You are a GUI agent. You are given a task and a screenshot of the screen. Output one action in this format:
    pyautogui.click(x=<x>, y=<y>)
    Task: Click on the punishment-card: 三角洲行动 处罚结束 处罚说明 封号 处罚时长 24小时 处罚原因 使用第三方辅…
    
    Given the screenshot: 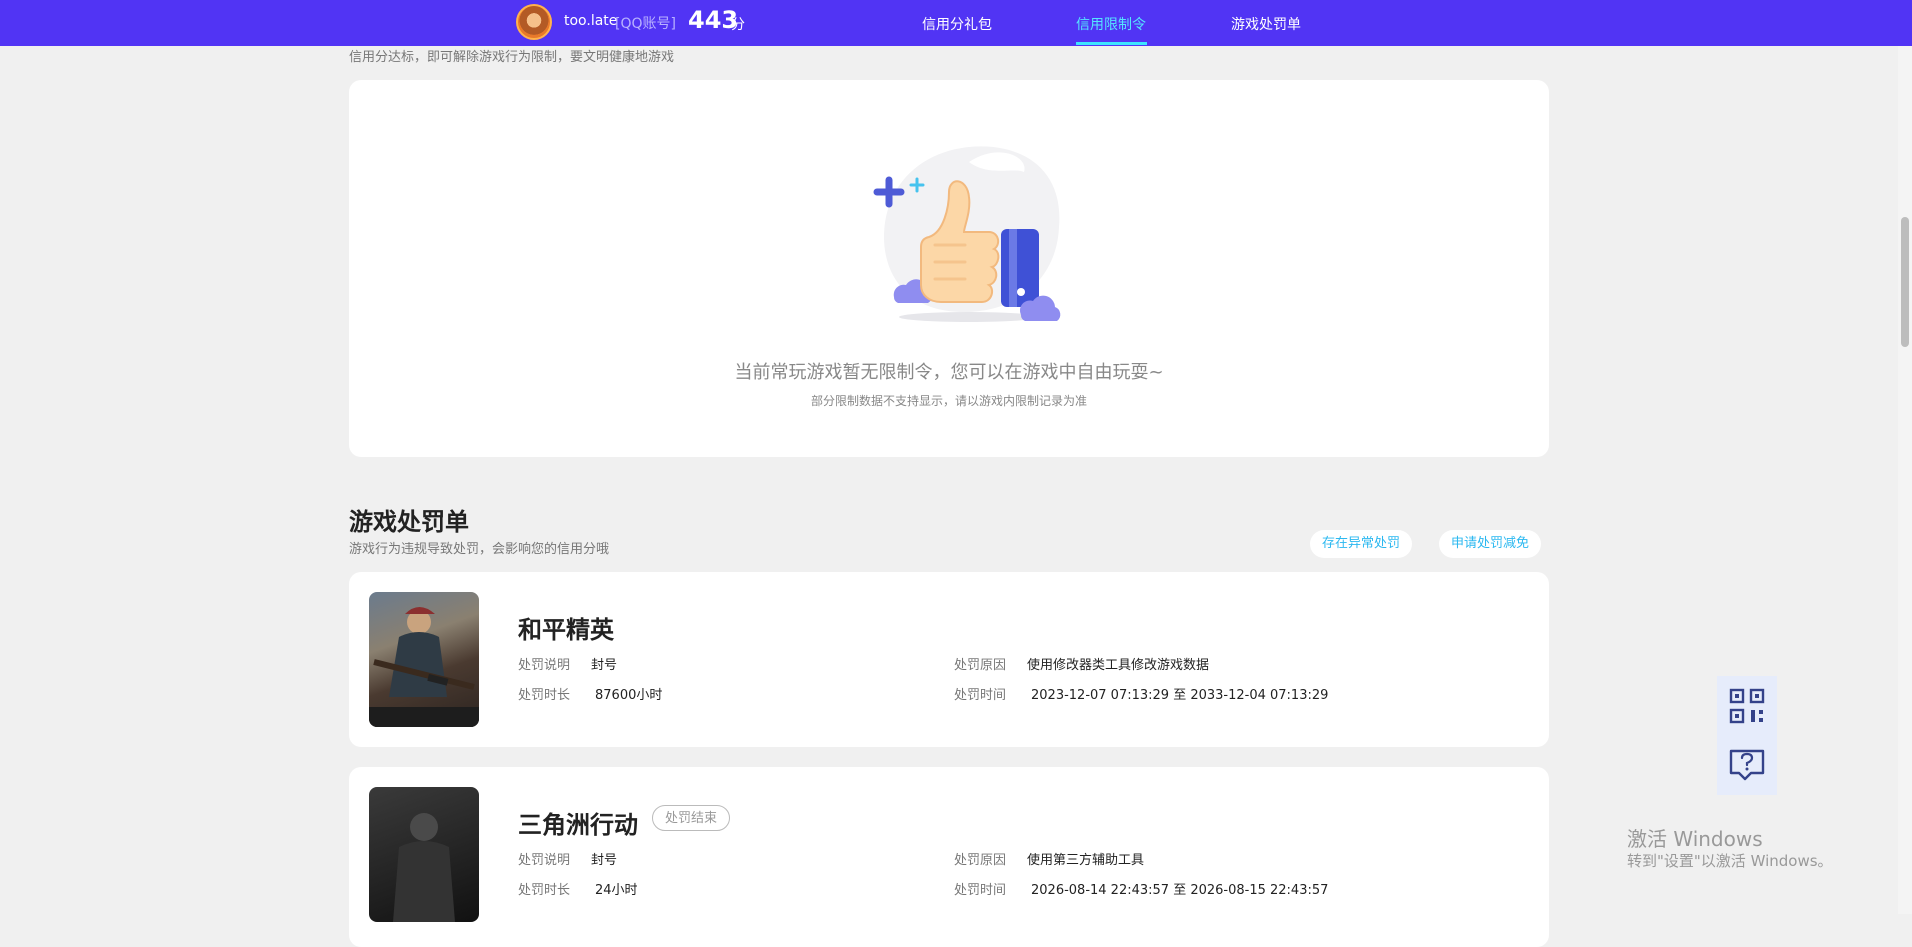 What is the action you would take?
    pyautogui.click(x=949, y=857)
    